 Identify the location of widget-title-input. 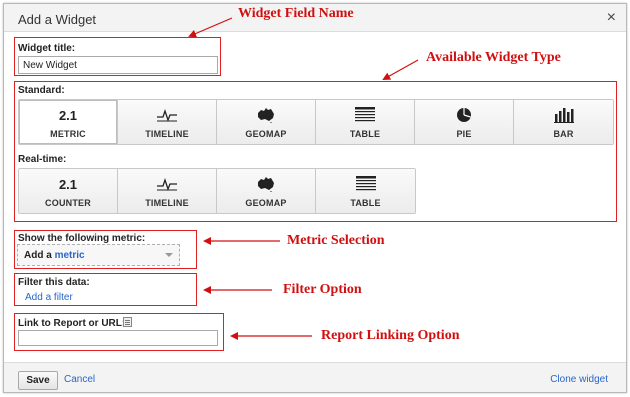
(118, 65).